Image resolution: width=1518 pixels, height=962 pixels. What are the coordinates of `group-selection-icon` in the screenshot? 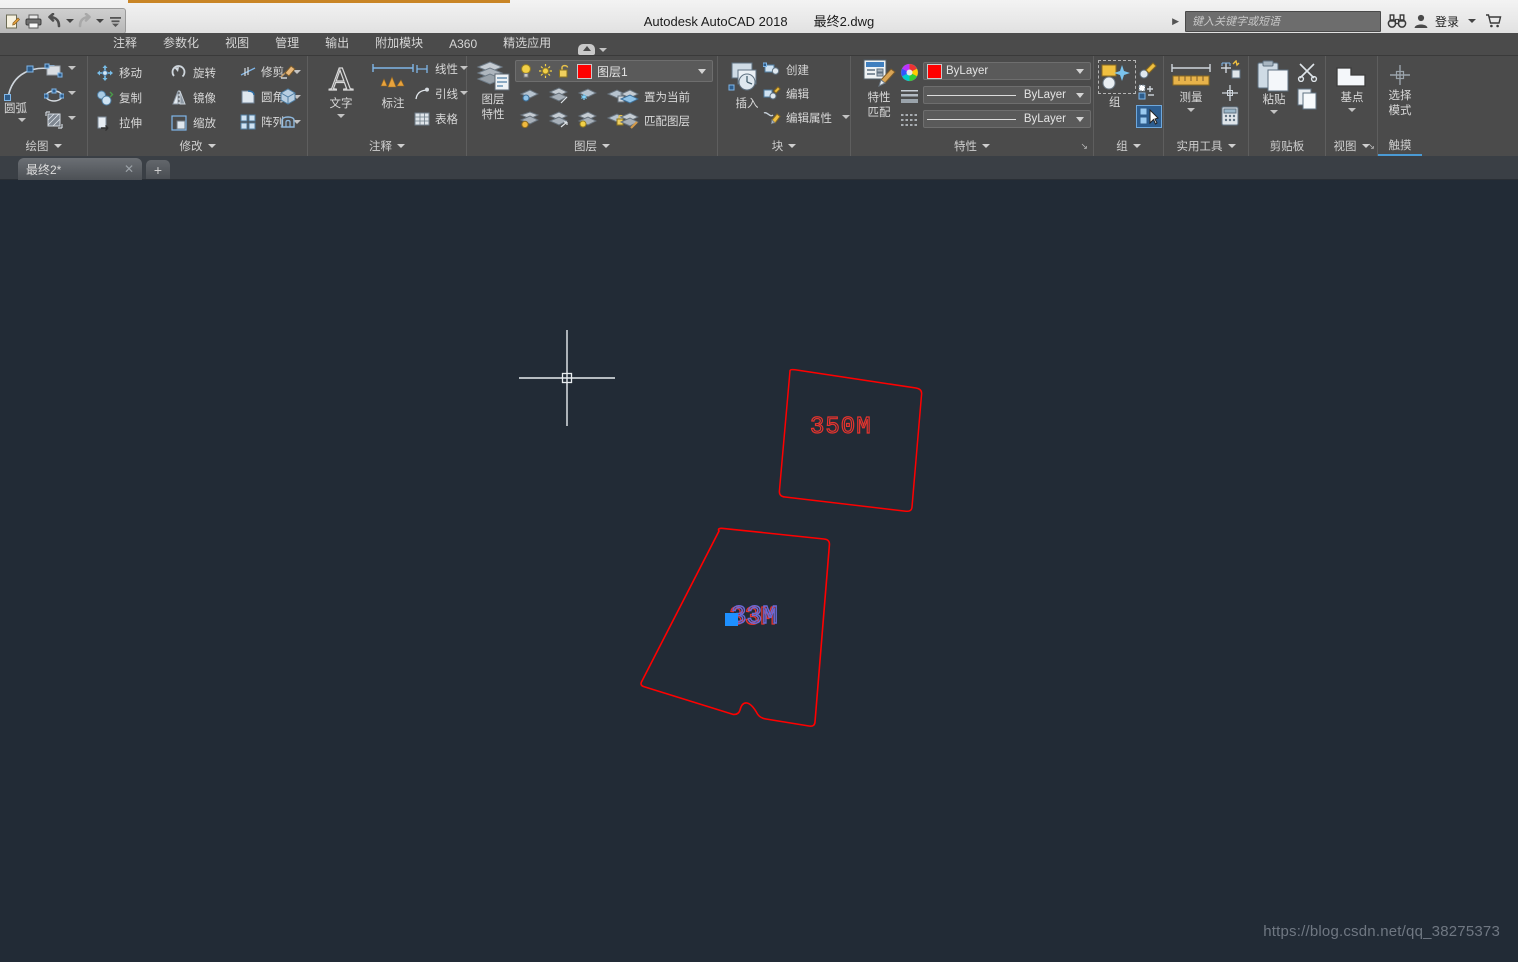 It's located at (1149, 116).